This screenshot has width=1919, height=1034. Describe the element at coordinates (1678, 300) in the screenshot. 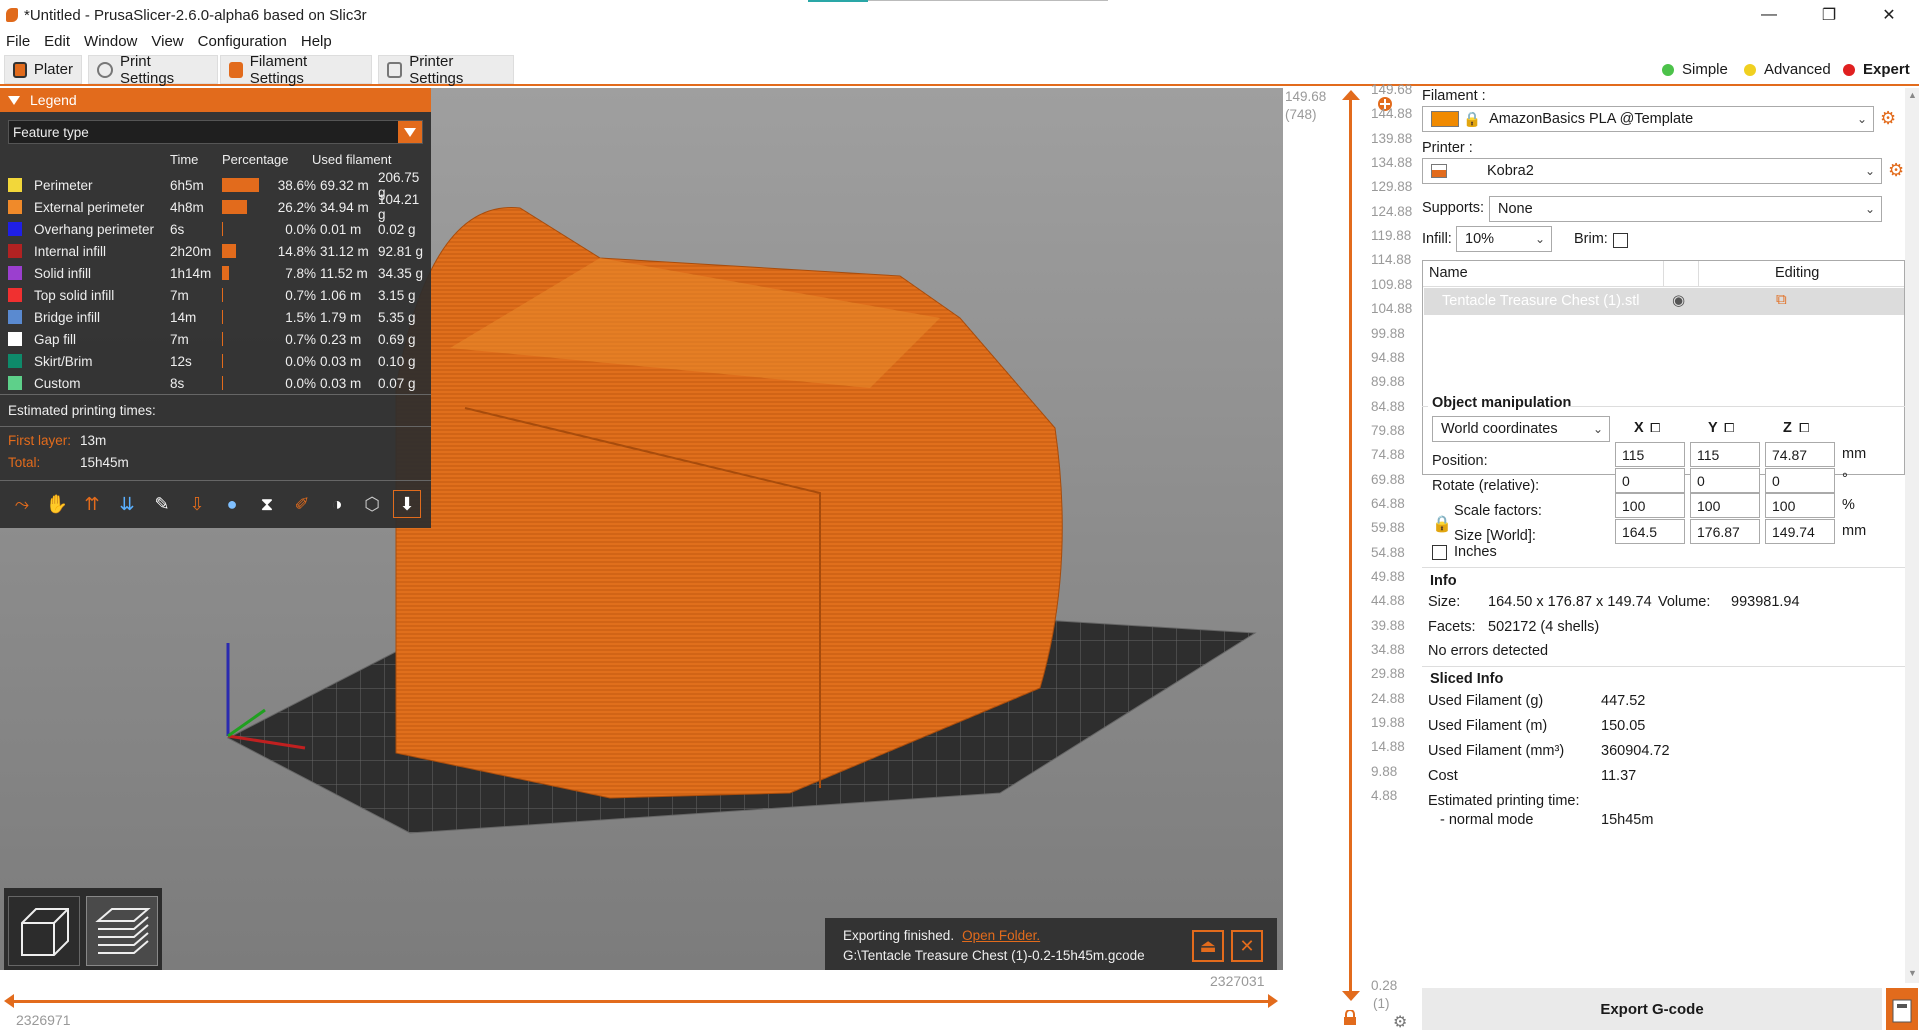

I see `eye-icon: ◉` at that location.